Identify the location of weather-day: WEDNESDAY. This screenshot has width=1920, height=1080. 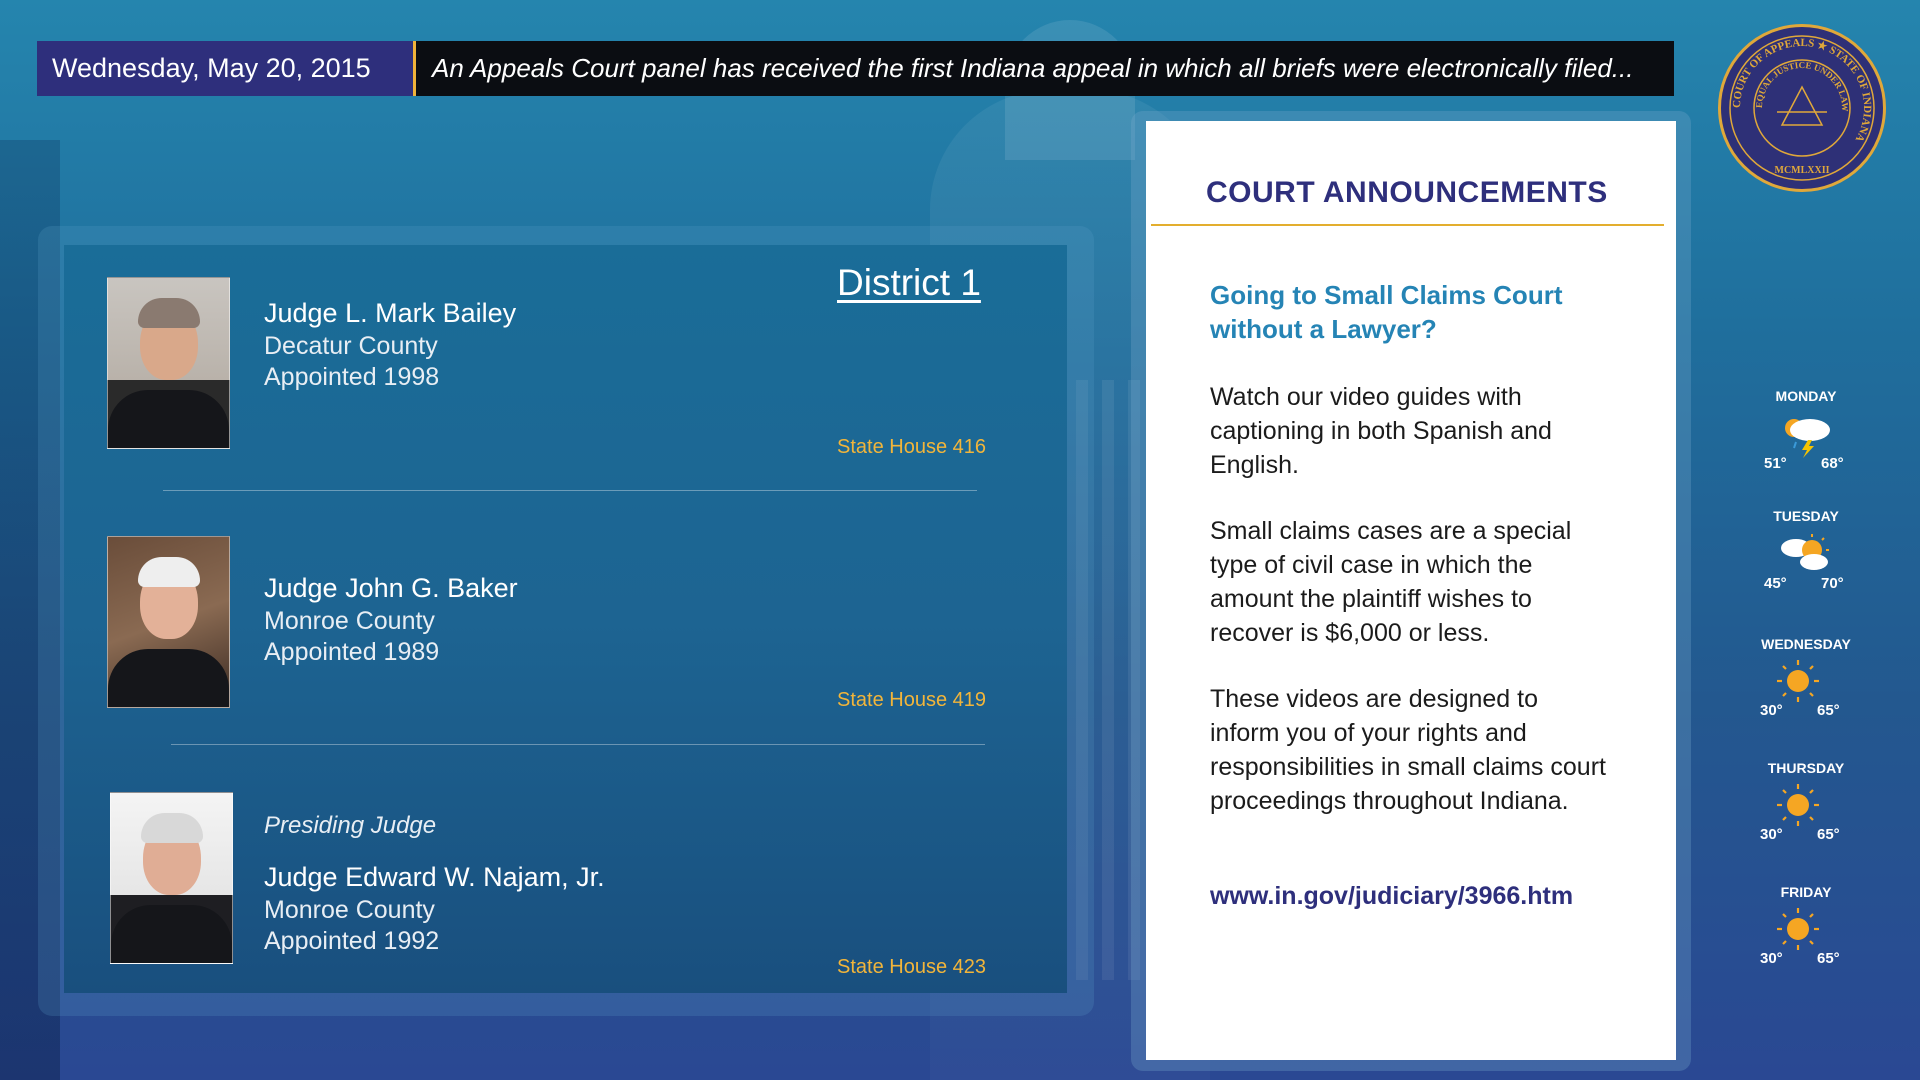
(1806, 644).